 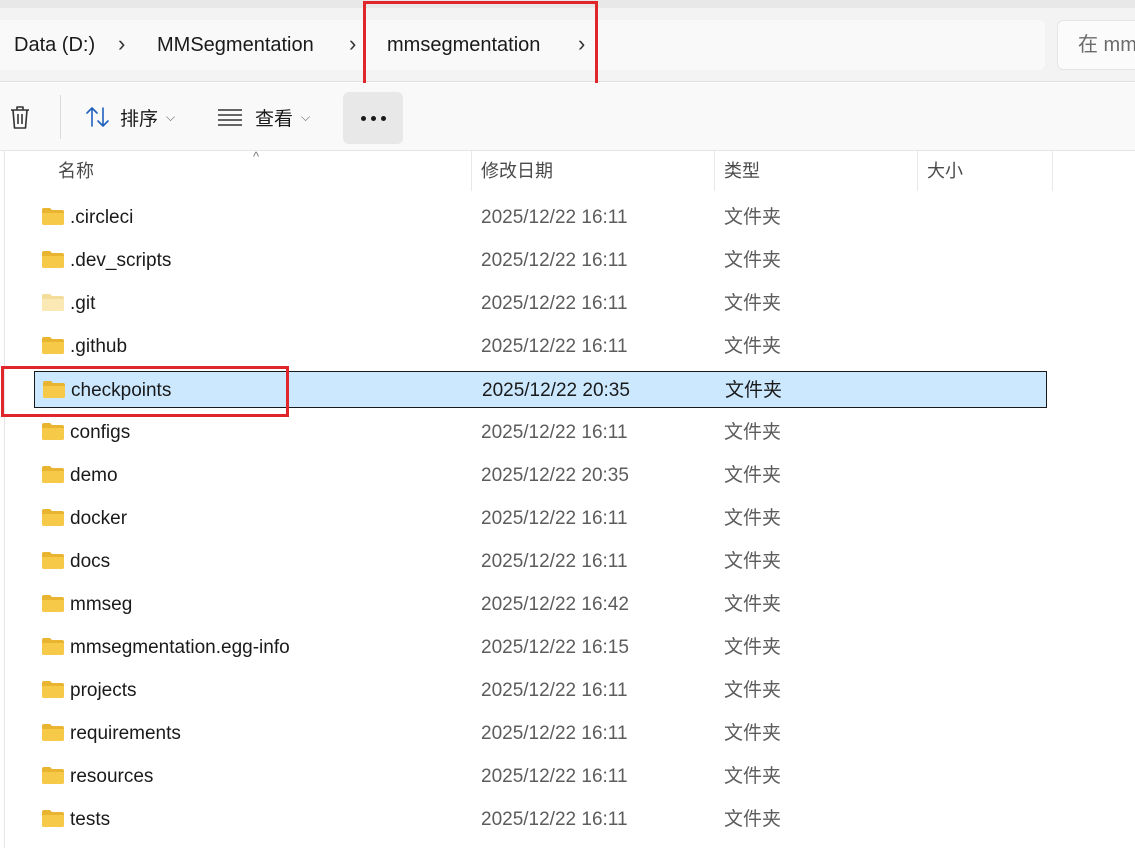 I want to click on file-row: requirements 2025/12/22 16:11 文件夹, so click(x=540, y=733).